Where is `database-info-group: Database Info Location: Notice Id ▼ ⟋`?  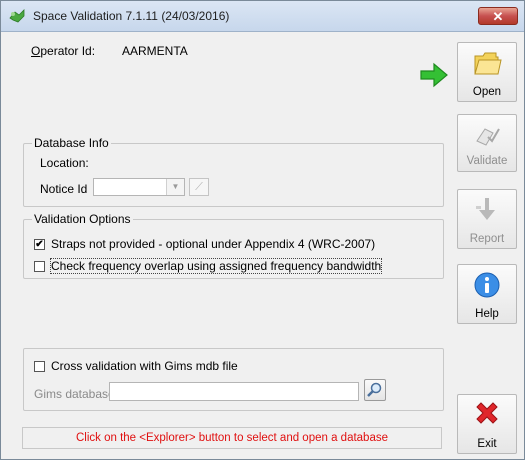
database-info-group: Database Info Location: Notice Id ▼ ⟋ is located at coordinates (233, 171).